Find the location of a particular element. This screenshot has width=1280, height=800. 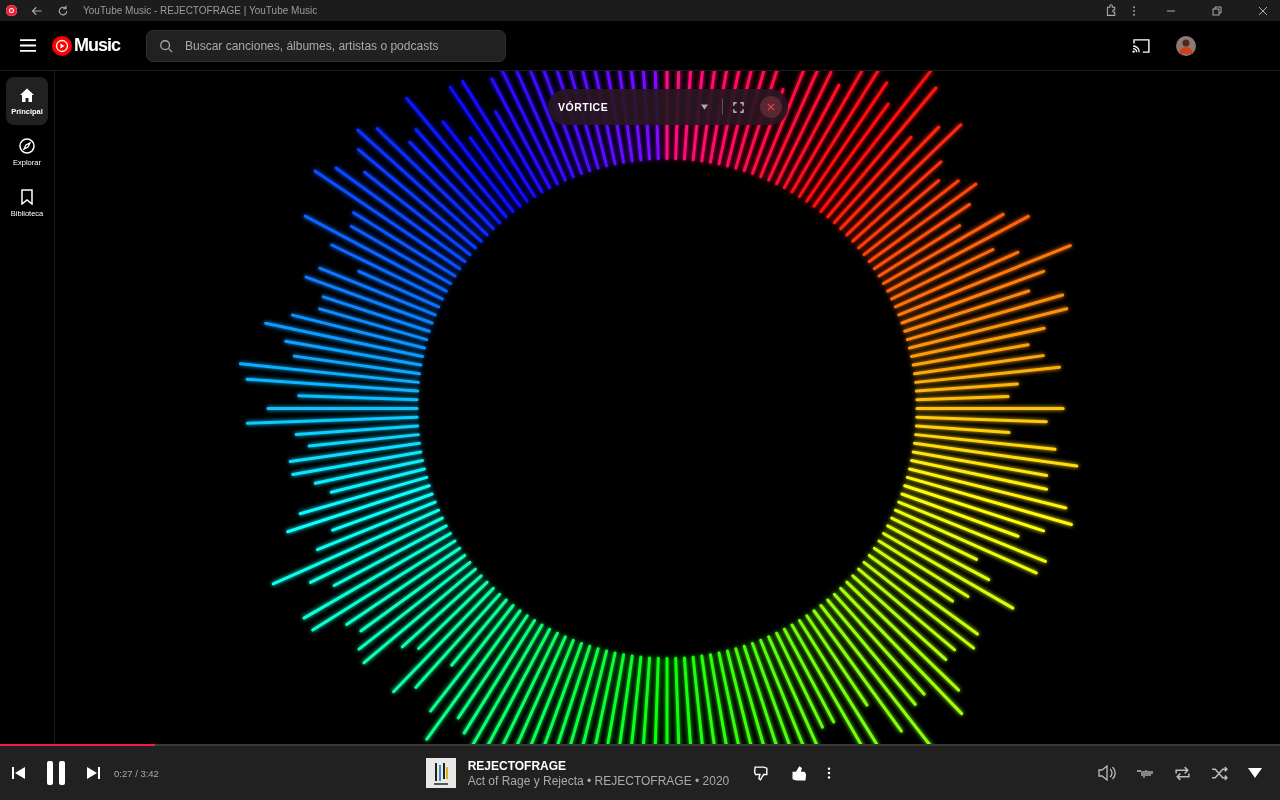

fullscreen-icon is located at coordinates (738, 107).